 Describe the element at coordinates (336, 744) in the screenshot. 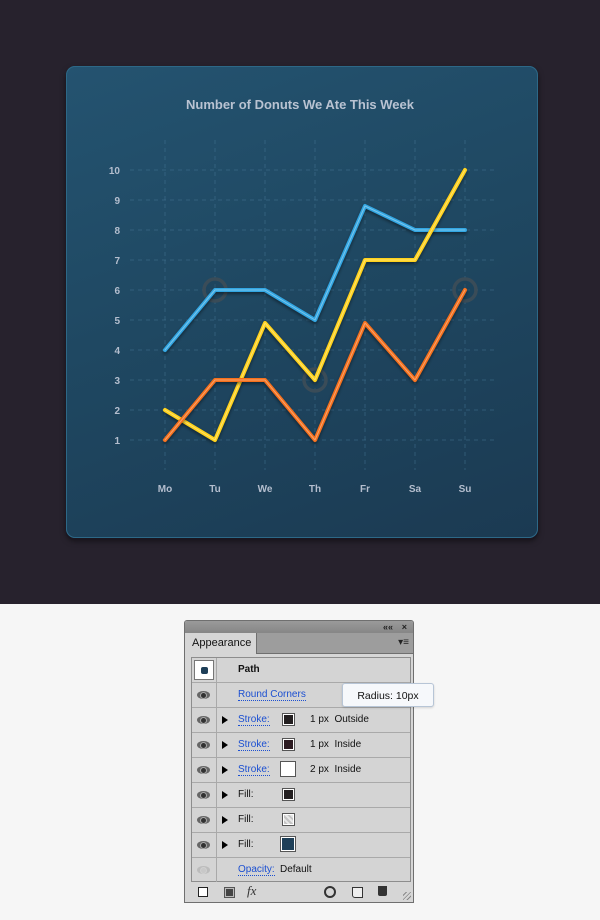

I see `stroke-desc: 1 px Inside` at that location.